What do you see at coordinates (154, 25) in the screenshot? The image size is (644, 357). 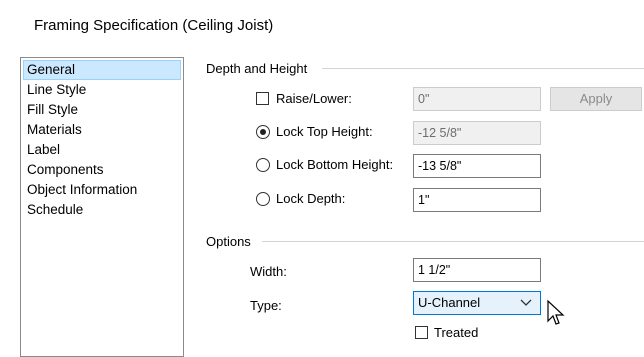 I see `dialog-title: Framing Specification (Ceiling Joist)` at bounding box center [154, 25].